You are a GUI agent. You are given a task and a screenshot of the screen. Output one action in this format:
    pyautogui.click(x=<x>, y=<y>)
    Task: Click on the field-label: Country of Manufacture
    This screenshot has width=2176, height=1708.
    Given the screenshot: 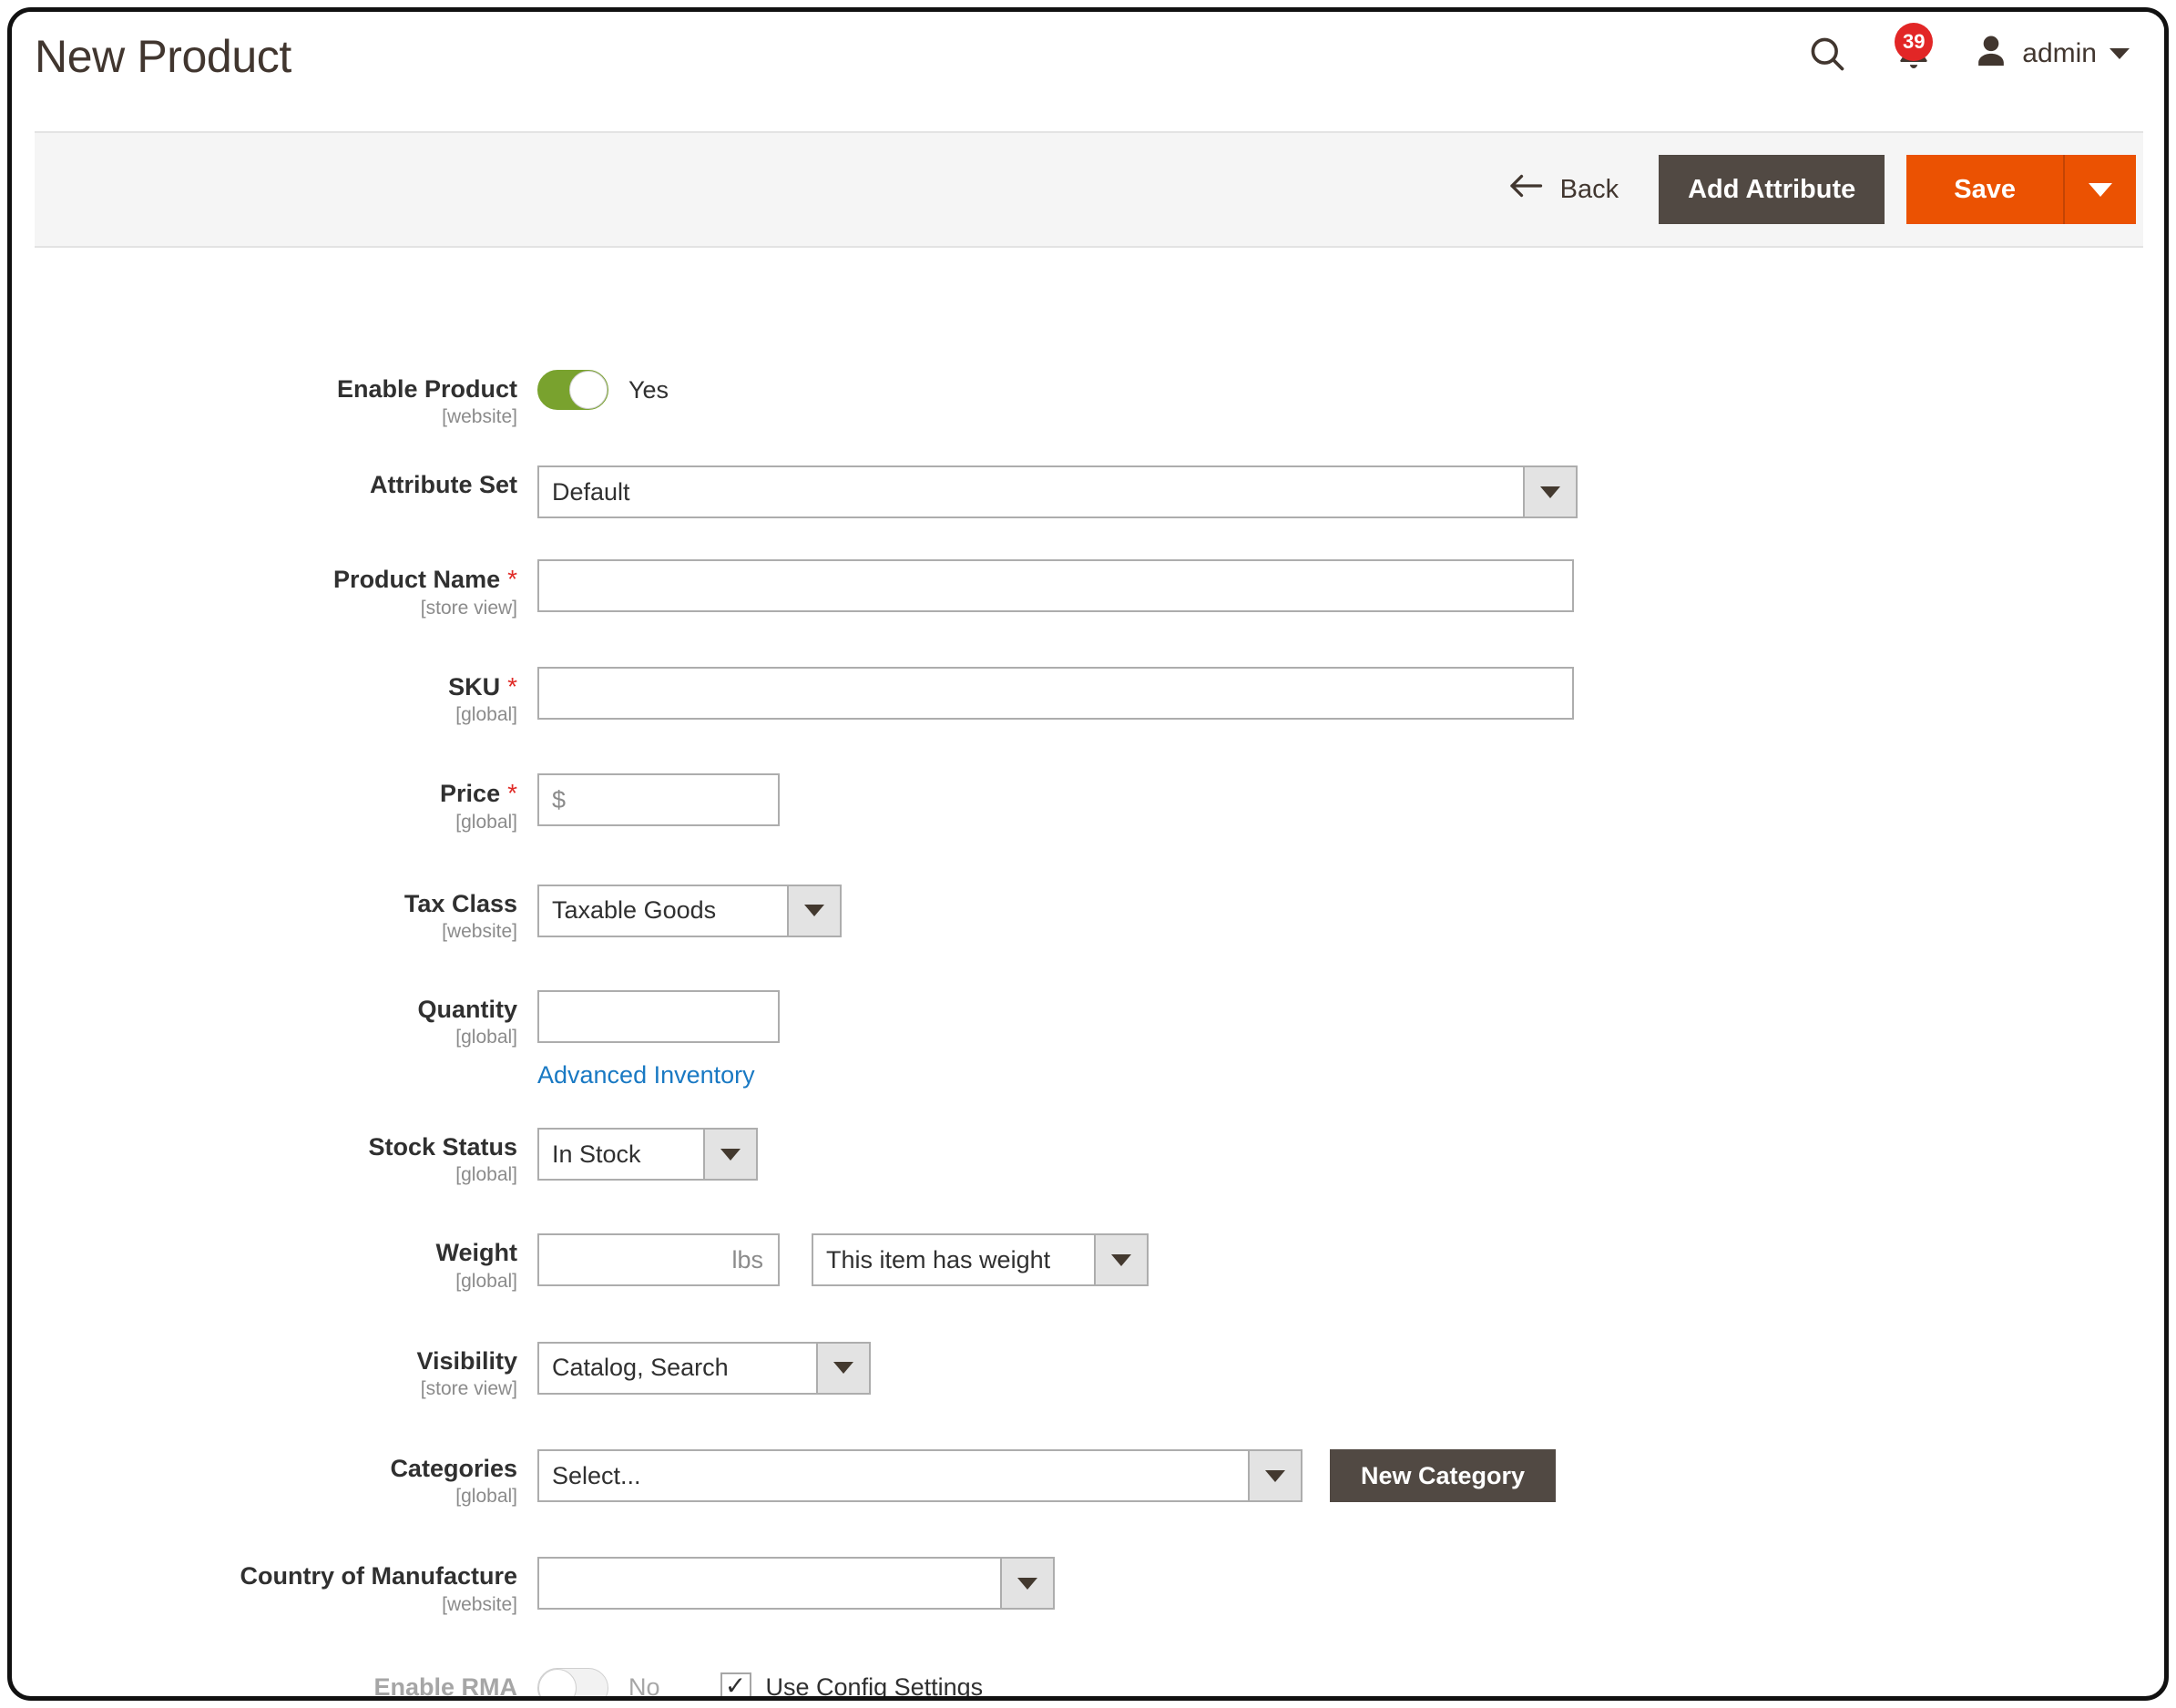 What is the action you would take?
    pyautogui.click(x=378, y=1576)
    